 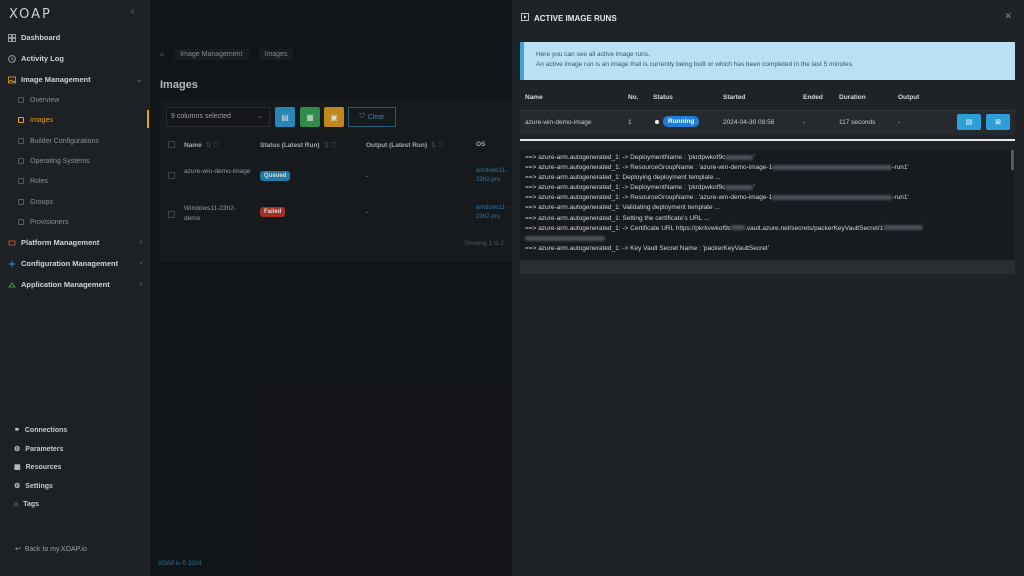 I want to click on pdf-icon: ▣, so click(x=334, y=117).